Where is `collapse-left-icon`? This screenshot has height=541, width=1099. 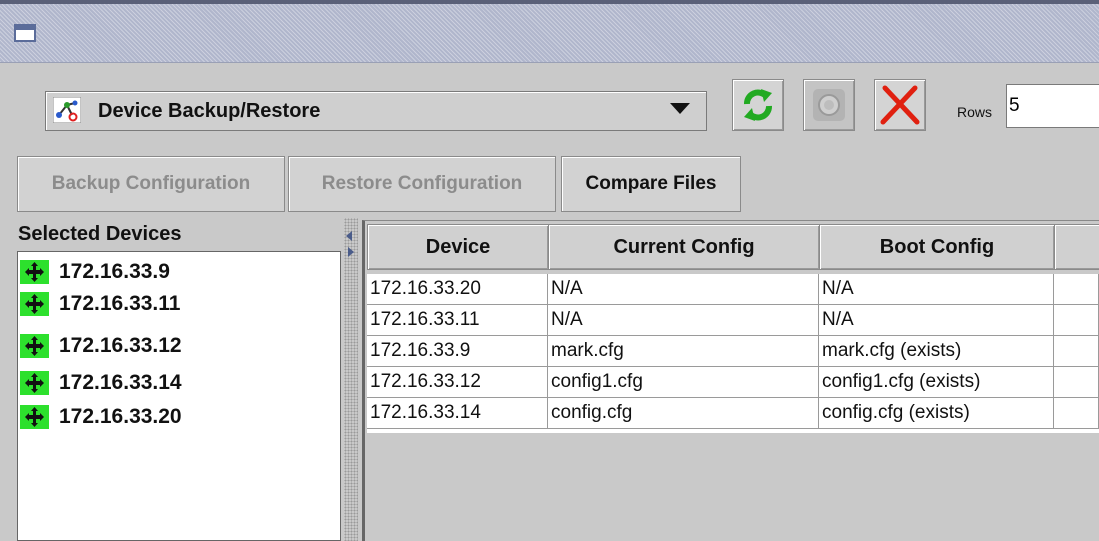 collapse-left-icon is located at coordinates (349, 236).